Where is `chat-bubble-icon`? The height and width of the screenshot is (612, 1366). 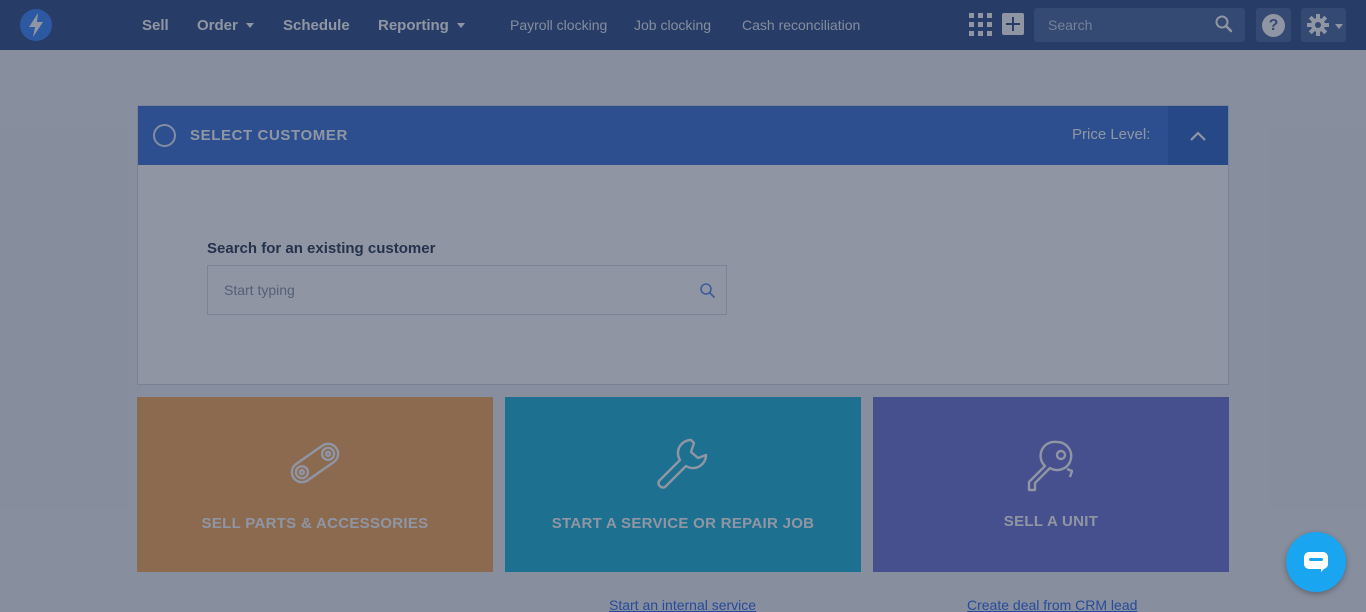 chat-bubble-icon is located at coordinates (1316, 562).